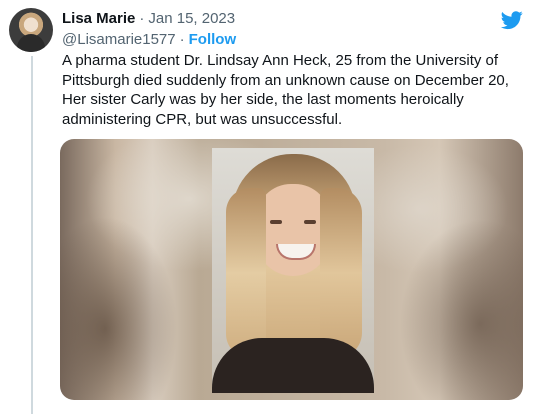  Describe the element at coordinates (310, 222) in the screenshot. I see `photo-eye-right` at that location.